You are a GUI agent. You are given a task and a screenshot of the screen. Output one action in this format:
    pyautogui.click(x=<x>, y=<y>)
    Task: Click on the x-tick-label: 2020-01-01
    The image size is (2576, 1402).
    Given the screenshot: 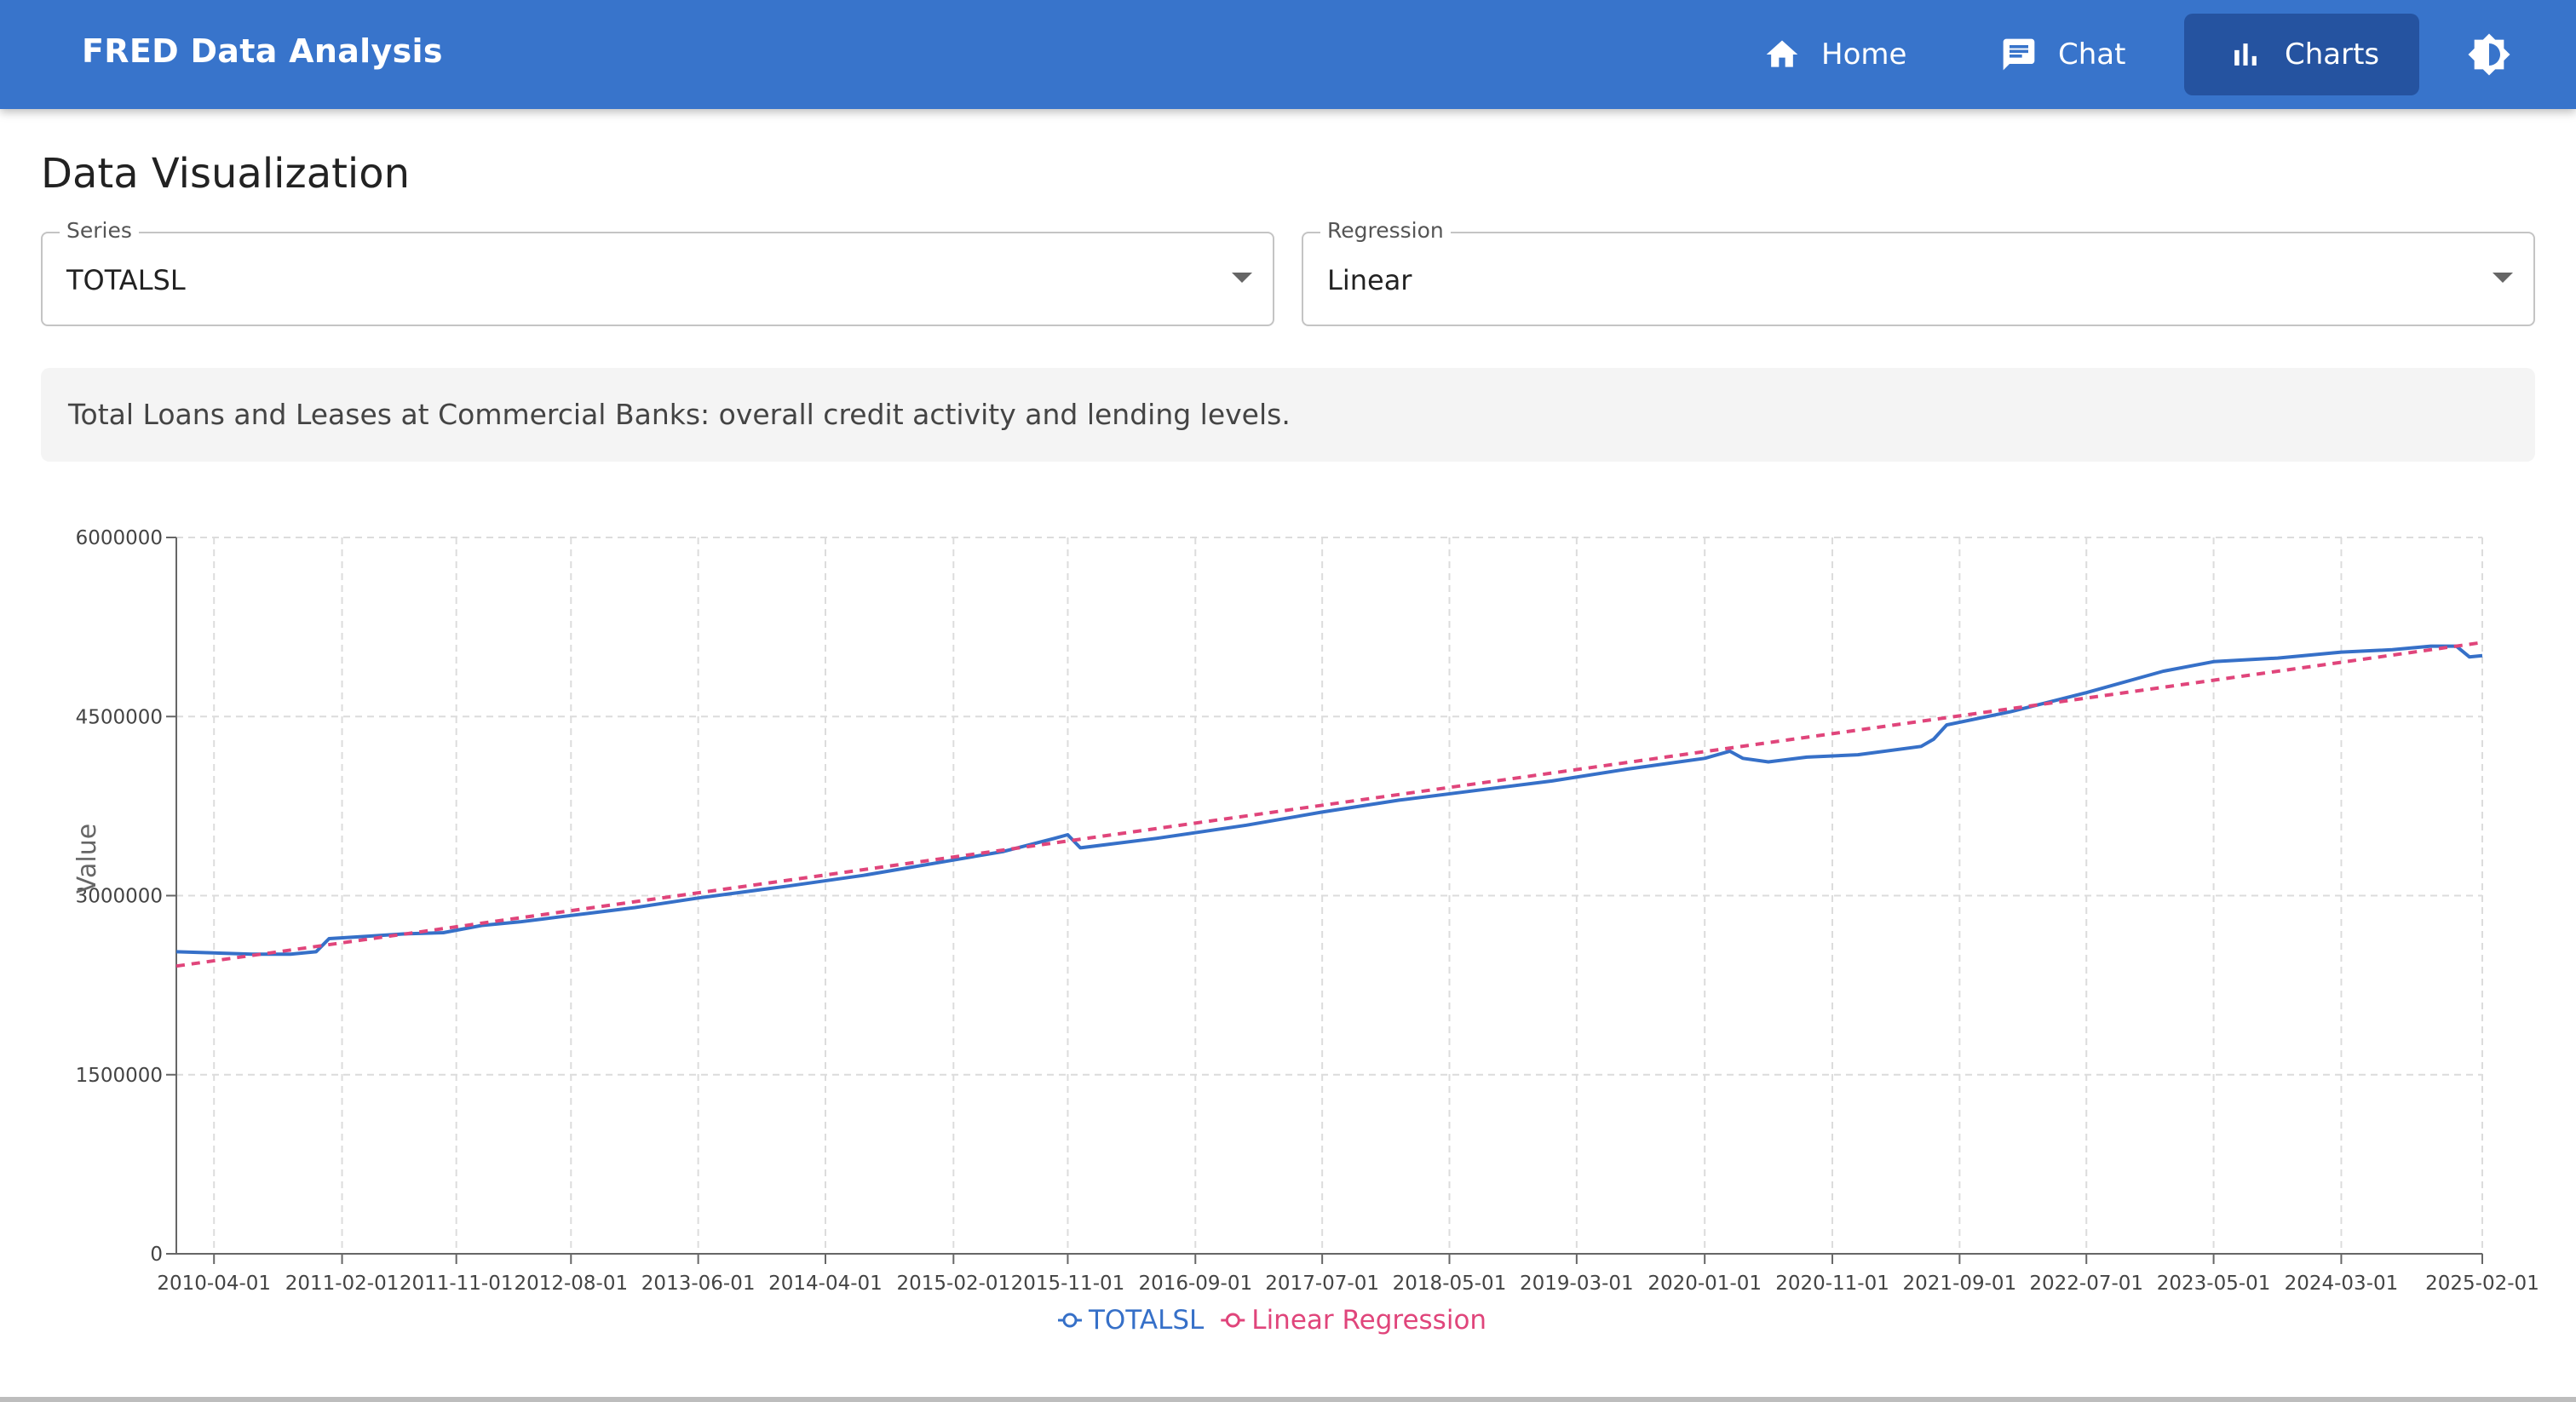 What is the action you would take?
    pyautogui.click(x=1704, y=1284)
    